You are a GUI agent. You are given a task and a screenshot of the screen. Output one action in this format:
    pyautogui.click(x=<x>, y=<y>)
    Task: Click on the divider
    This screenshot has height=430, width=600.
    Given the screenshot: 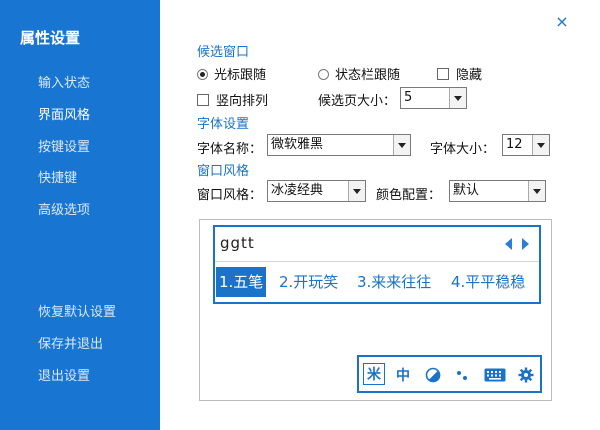 What is the action you would take?
    pyautogui.click(x=377, y=261)
    